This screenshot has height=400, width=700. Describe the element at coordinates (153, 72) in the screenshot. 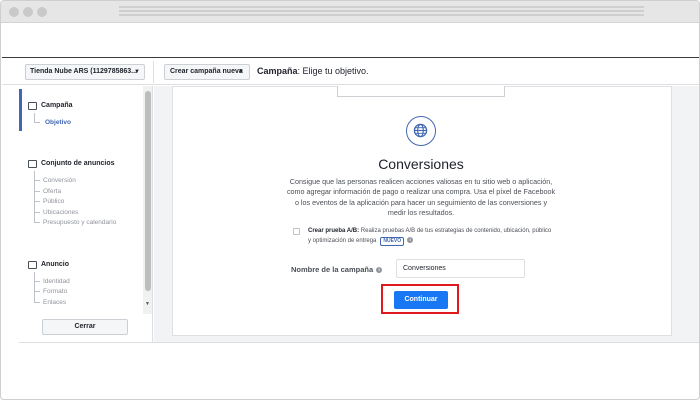

I see `toolbar-divider` at that location.